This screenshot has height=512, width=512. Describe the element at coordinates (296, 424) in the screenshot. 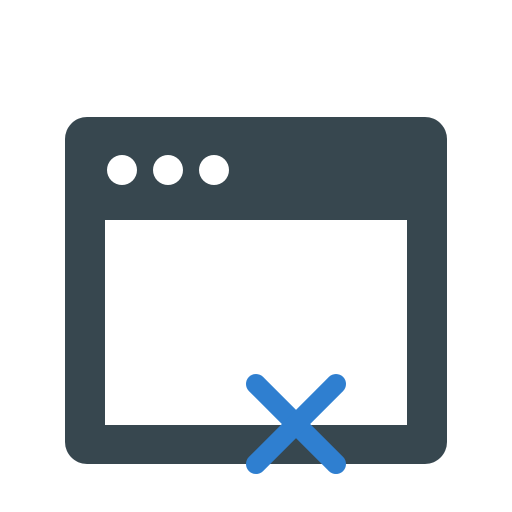

I see `close-x-icon` at that location.